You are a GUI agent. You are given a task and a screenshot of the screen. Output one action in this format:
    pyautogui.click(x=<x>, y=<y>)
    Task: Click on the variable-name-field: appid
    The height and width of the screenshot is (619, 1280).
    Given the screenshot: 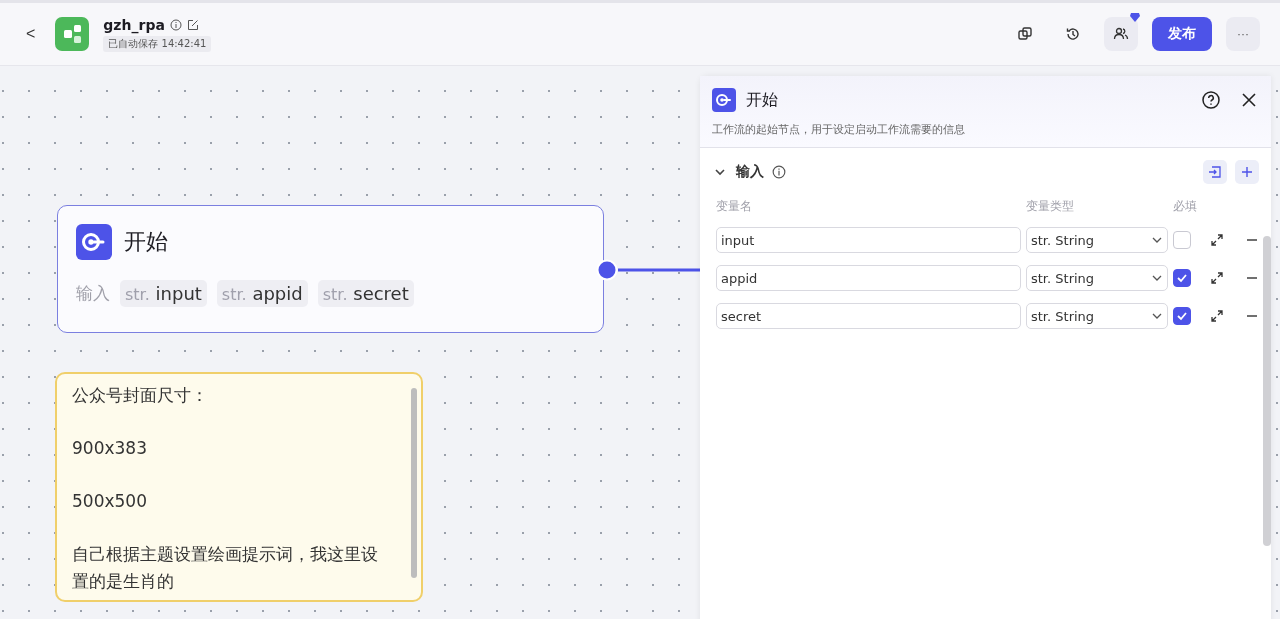 What is the action you would take?
    pyautogui.click(x=868, y=278)
    